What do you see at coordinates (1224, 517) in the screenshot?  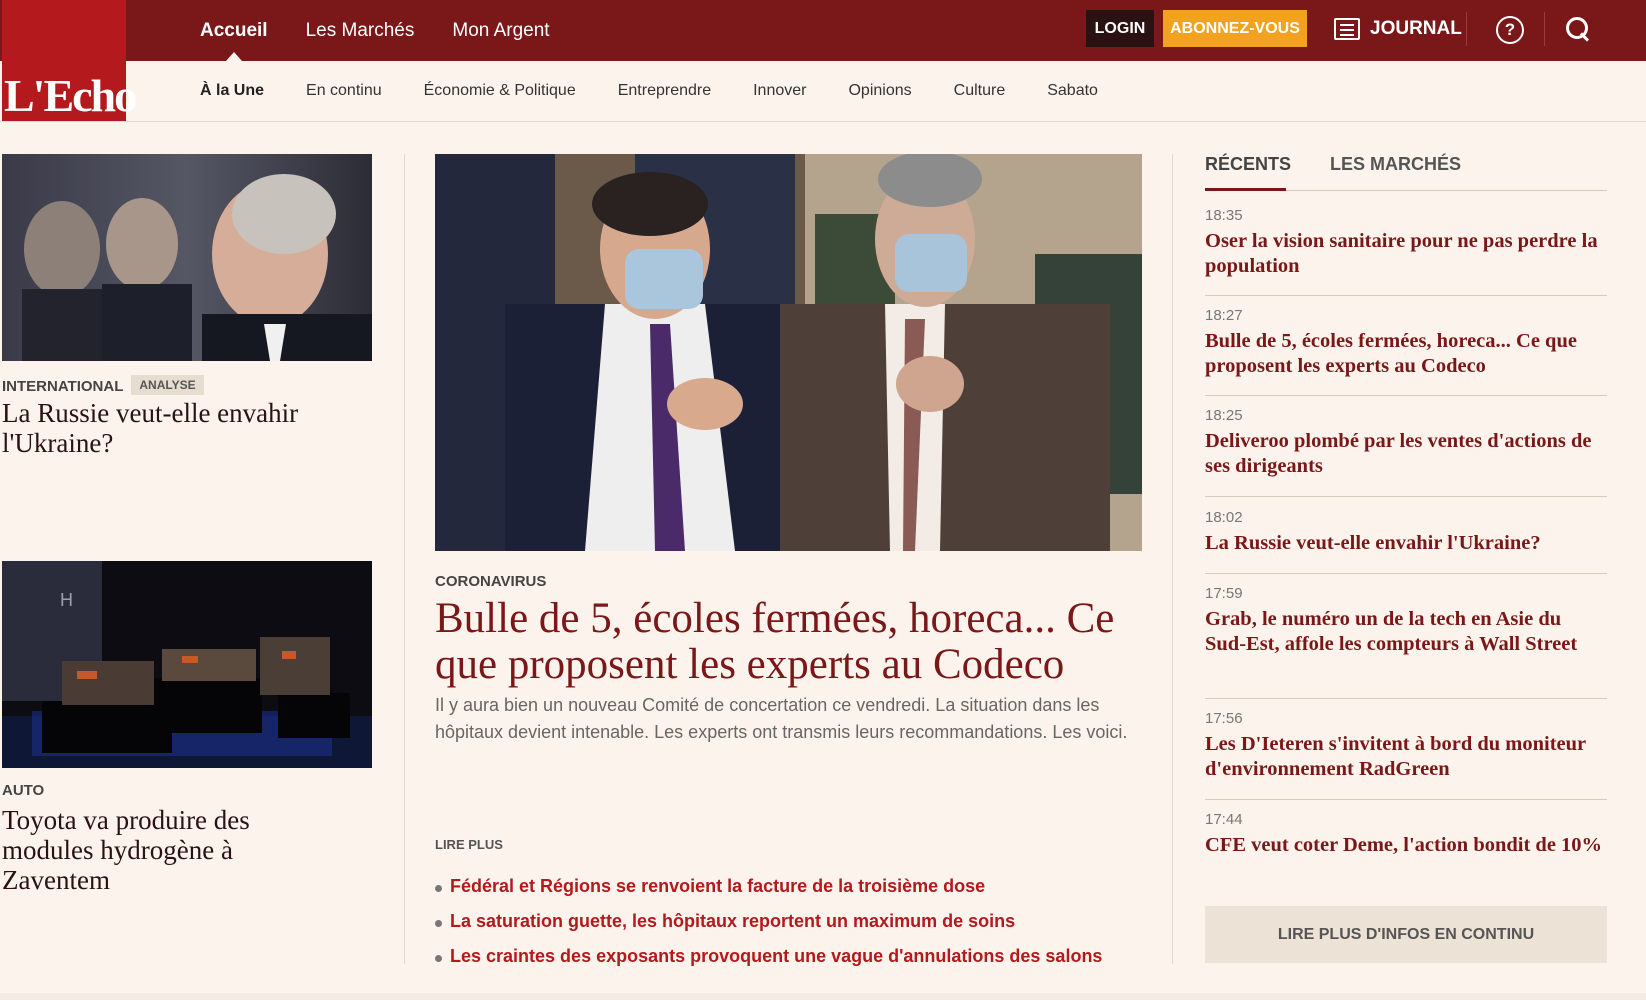 I see `news-time: 18:02` at bounding box center [1224, 517].